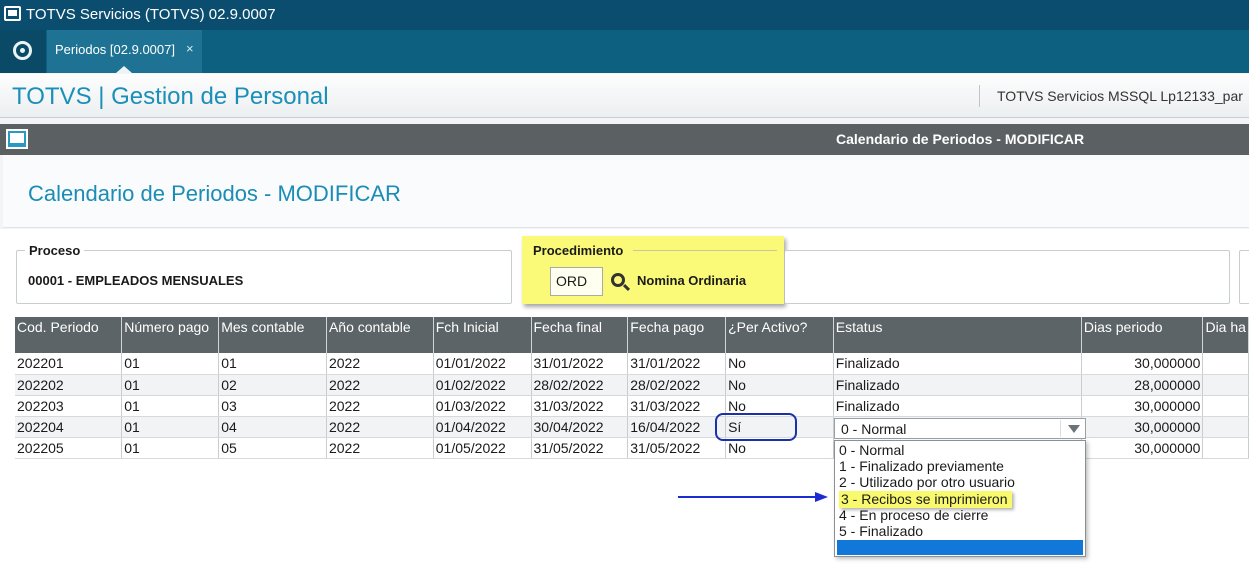  What do you see at coordinates (624, 51) in the screenshot?
I see `tab-bar: Periodos [02.9.0007] ×` at bounding box center [624, 51].